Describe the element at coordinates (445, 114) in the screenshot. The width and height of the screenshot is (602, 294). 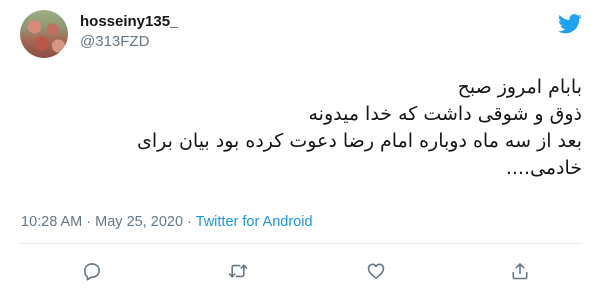
I see `tweet-text-line: ذوق و شوقی داشت که خدا میدونه` at that location.